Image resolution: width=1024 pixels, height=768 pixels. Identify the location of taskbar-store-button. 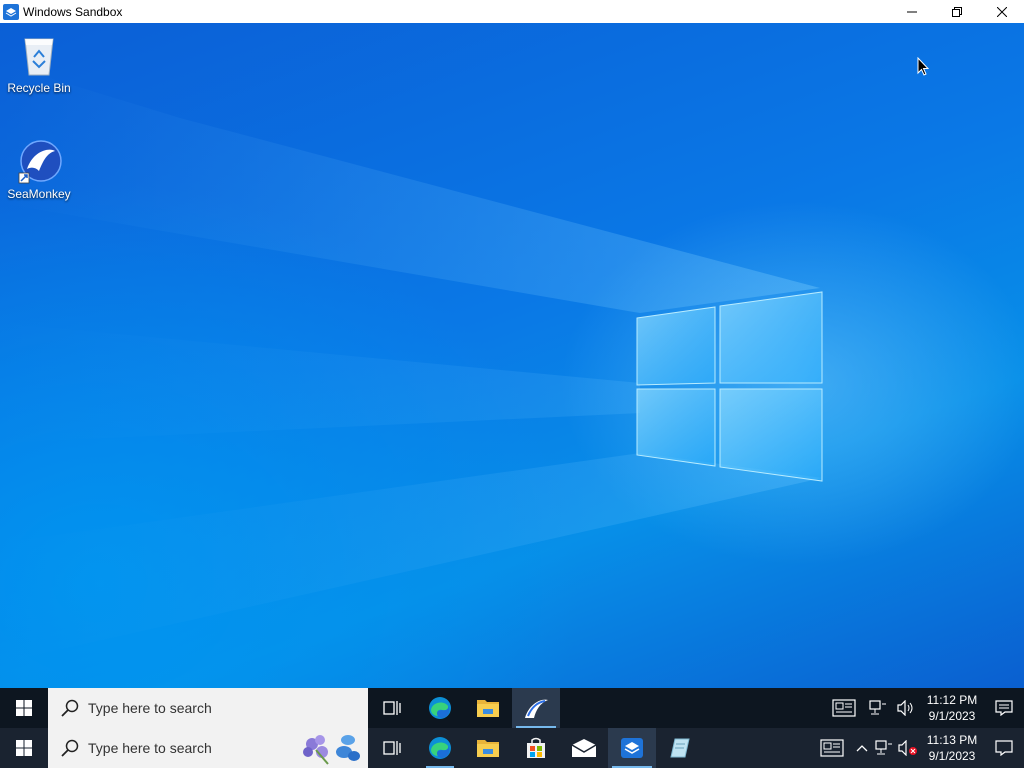
(536, 748).